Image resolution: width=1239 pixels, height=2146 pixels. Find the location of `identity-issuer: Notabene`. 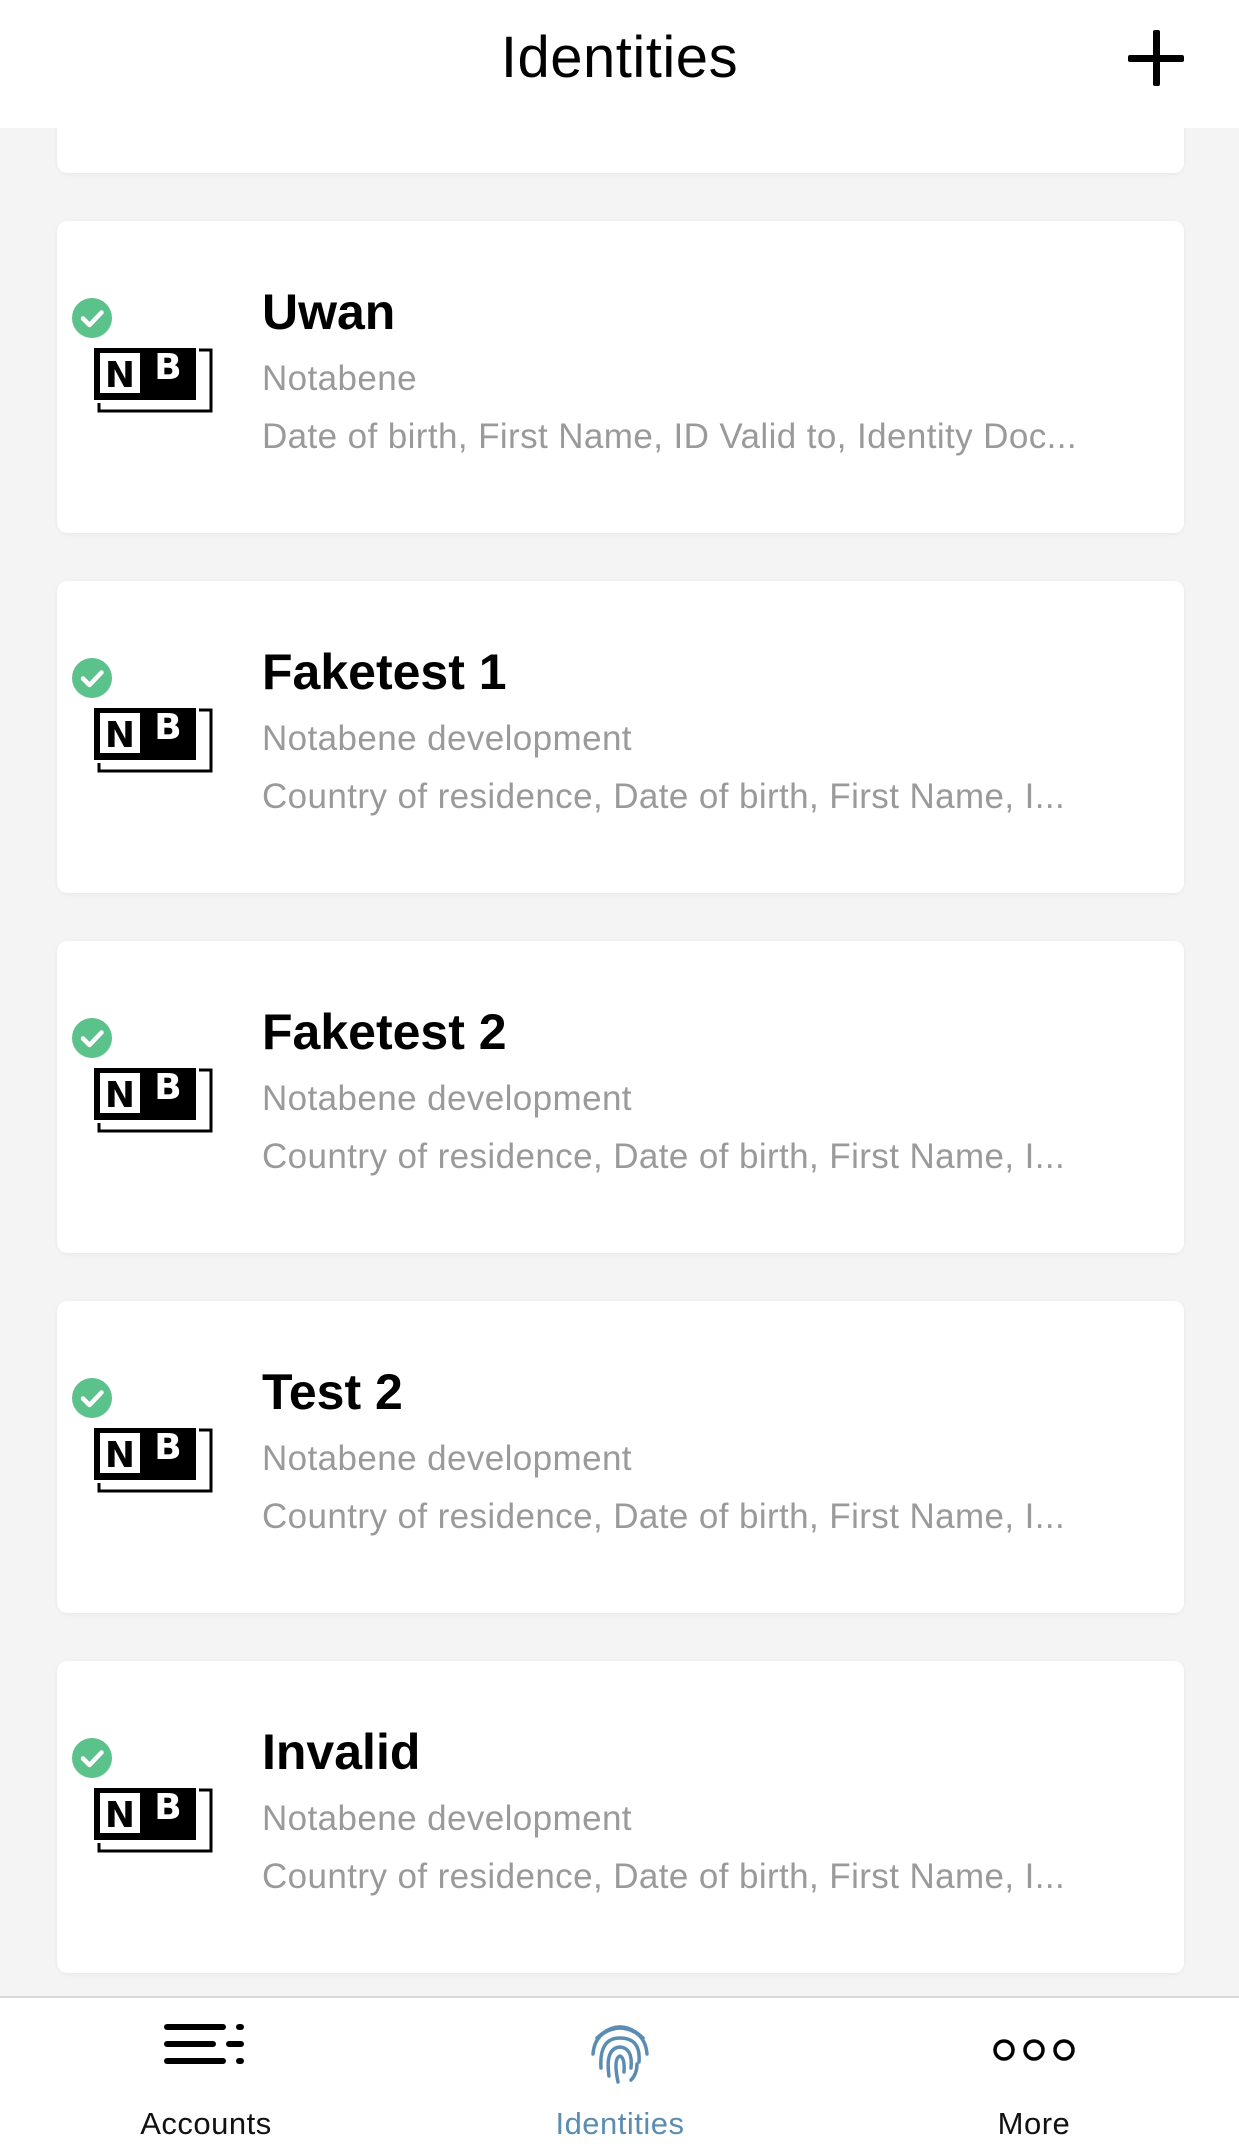

identity-issuer: Notabene is located at coordinates (339, 378).